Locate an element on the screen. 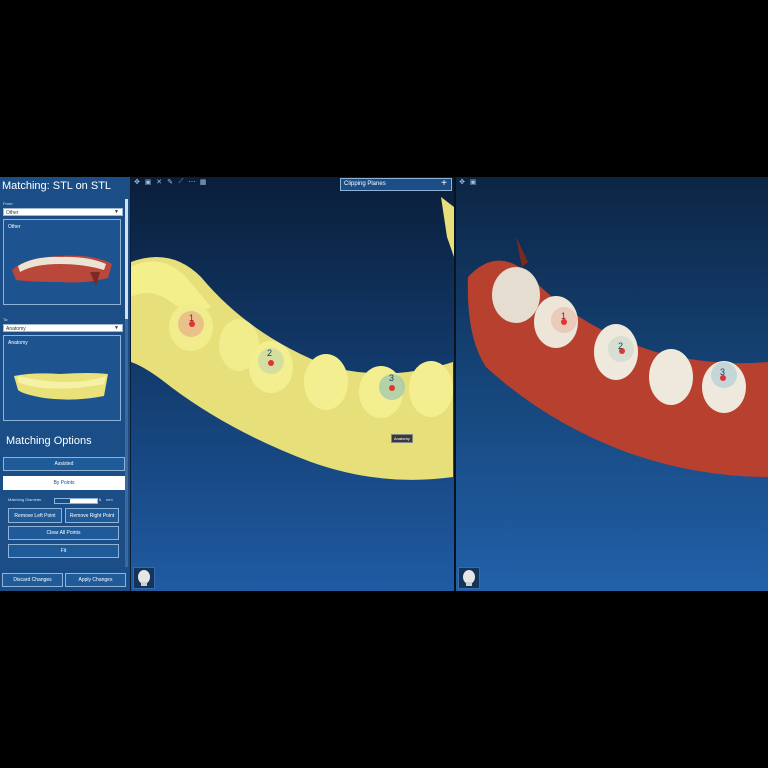 The height and width of the screenshot is (768, 768). fit-button: Fit is located at coordinates (63, 551).